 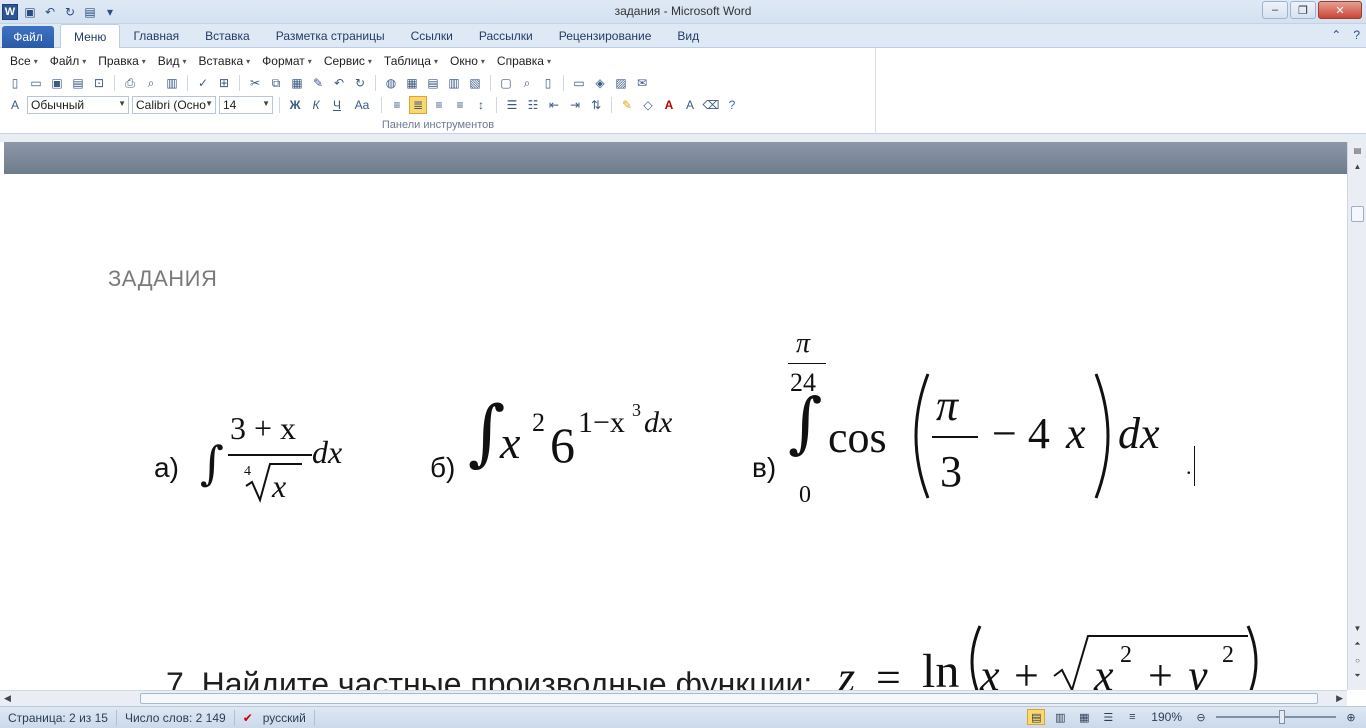 What do you see at coordinates (156, 36) in the screenshot?
I see `tab-home: Главная` at bounding box center [156, 36].